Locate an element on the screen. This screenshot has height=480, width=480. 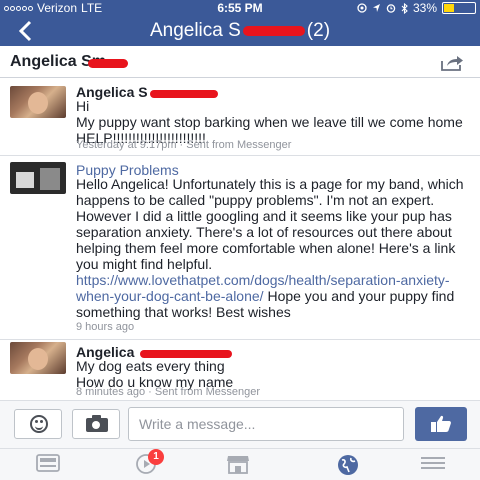
camera-button is located at coordinates (96, 424).